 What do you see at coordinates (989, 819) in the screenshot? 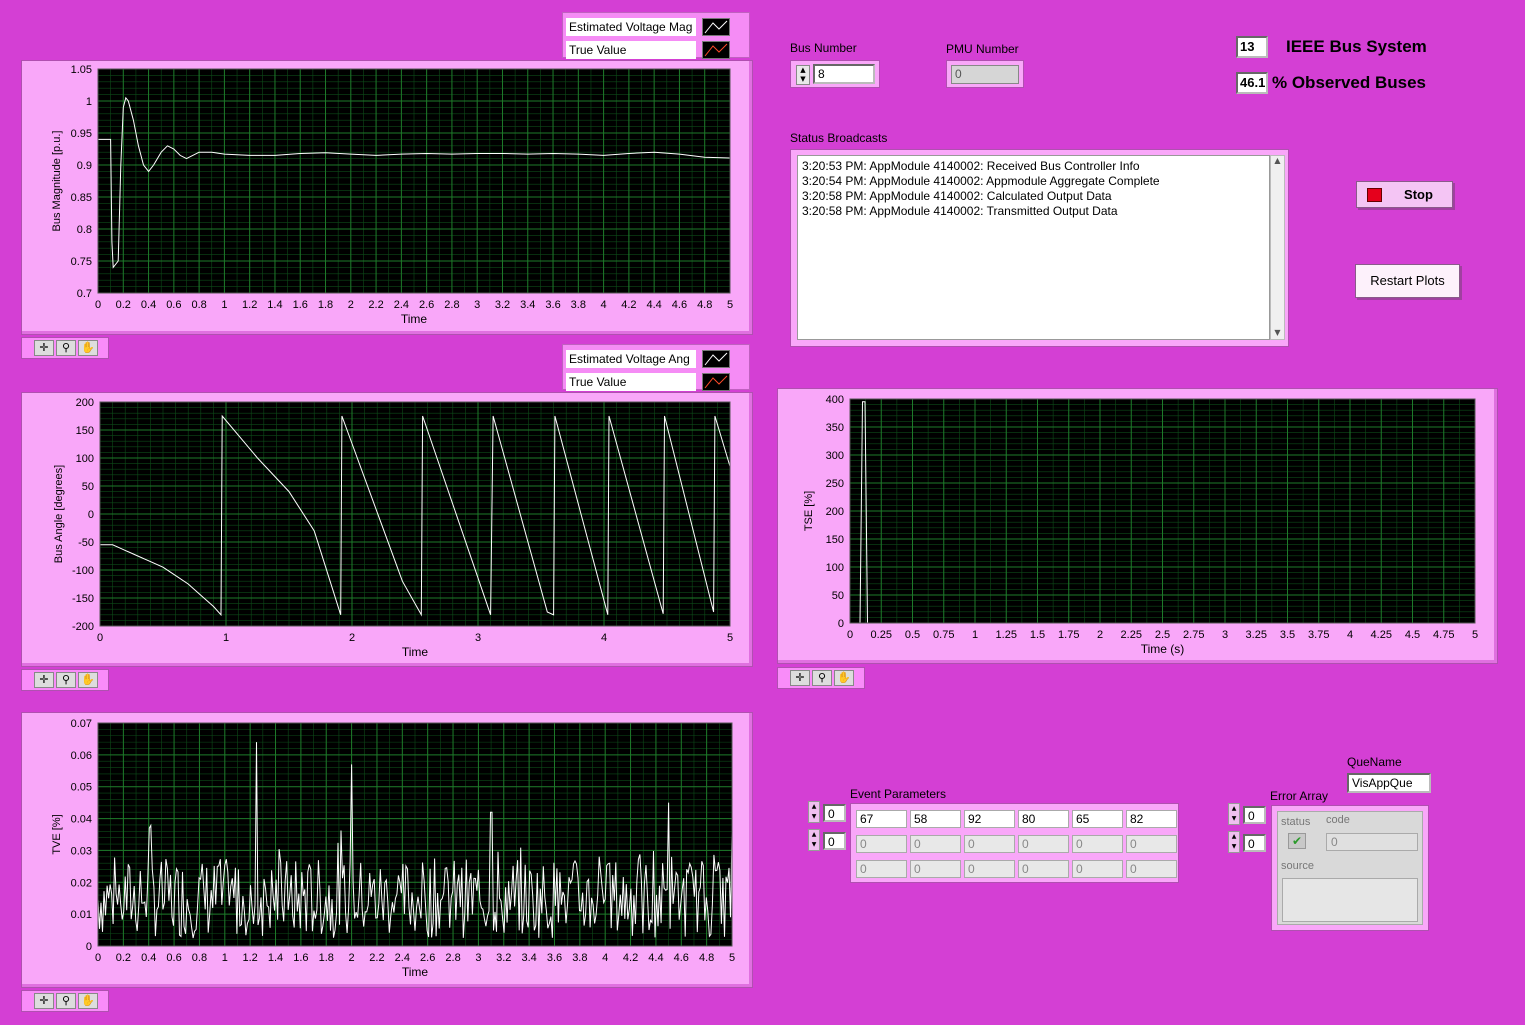
I see `event-cell: 92` at bounding box center [989, 819].